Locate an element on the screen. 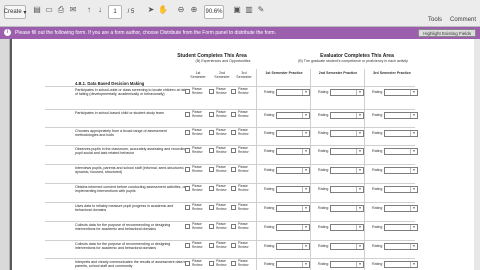 The image size is (480, 270). print-icon: ⎙ is located at coordinates (61, 10).